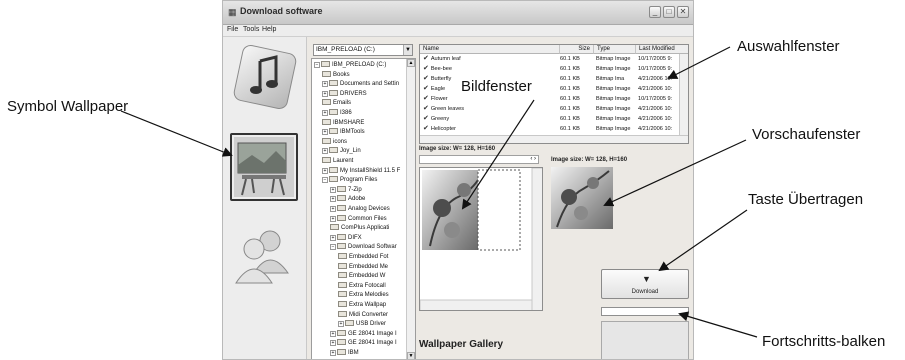  I want to click on arrow-symbol-wallpaper, so click(176, 133).